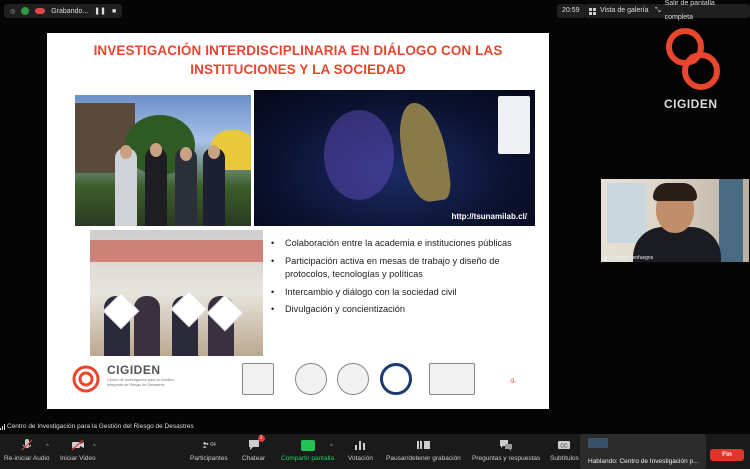 The image size is (750, 469). Describe the element at coordinates (424, 152) in the screenshot. I see `south-america-map` at that location.